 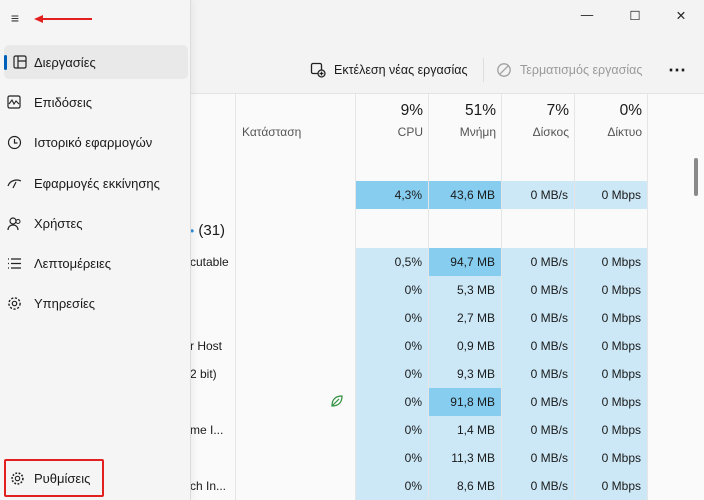 I want to click on nav-item-app-history: Ιστορικό εφαρμογών, so click(x=96, y=142).